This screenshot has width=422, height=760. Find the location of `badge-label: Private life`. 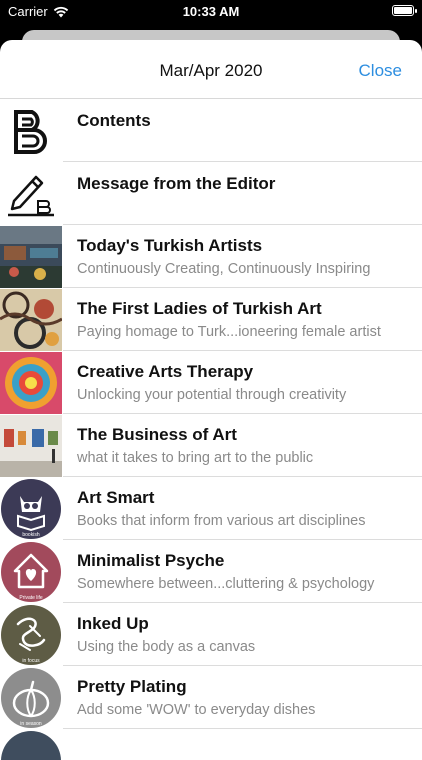

badge-label: Private life is located at coordinates (31, 598).